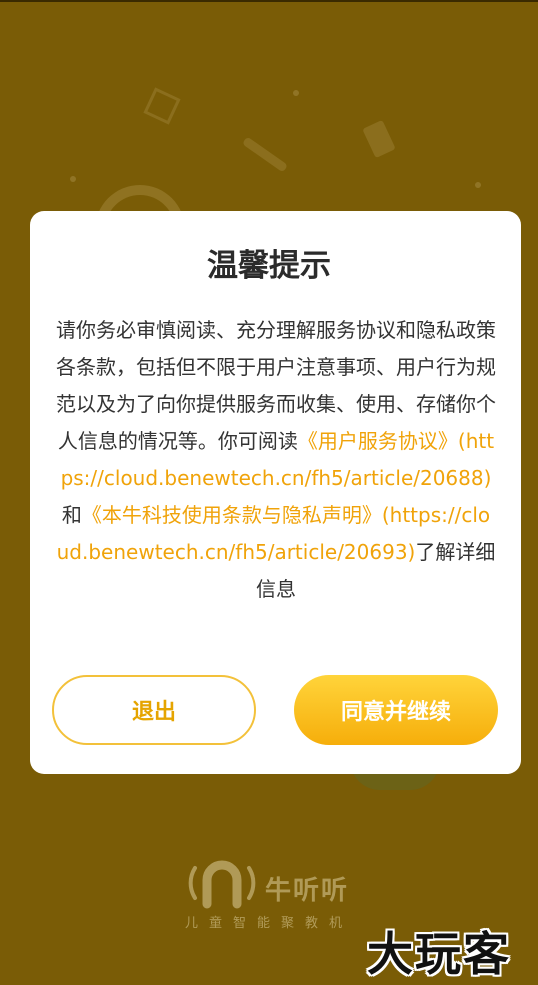 Image resolution: width=538 pixels, height=985 pixels. What do you see at coordinates (222, 884) in the screenshot?
I see `sound-wave-n-icon` at bounding box center [222, 884].